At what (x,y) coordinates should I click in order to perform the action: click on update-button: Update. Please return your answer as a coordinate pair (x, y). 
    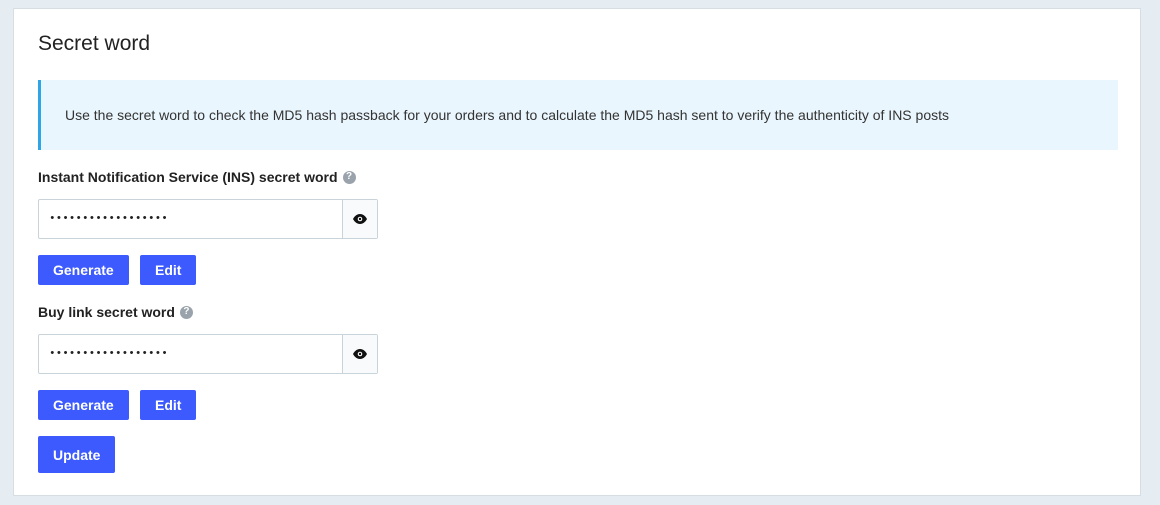
    Looking at the image, I should click on (77, 454).